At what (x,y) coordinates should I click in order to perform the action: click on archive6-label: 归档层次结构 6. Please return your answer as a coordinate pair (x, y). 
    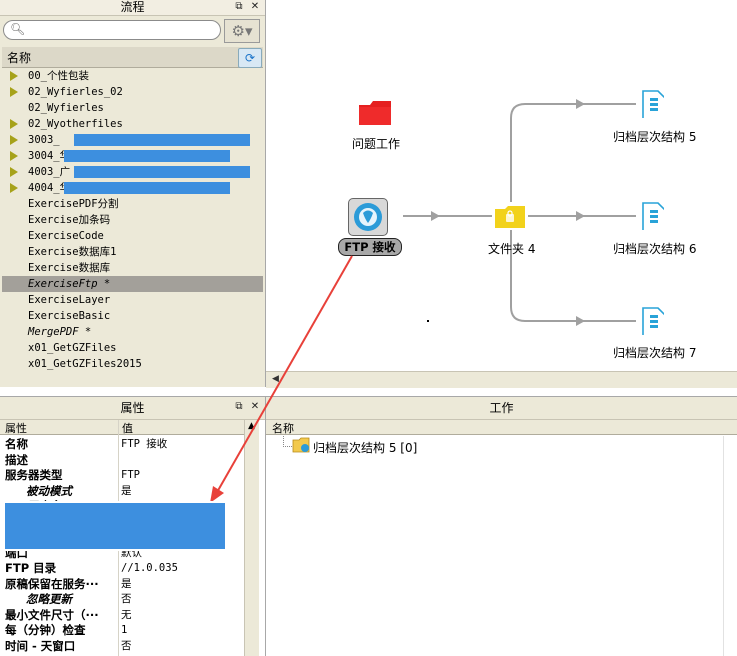
    Looking at the image, I should click on (655, 249).